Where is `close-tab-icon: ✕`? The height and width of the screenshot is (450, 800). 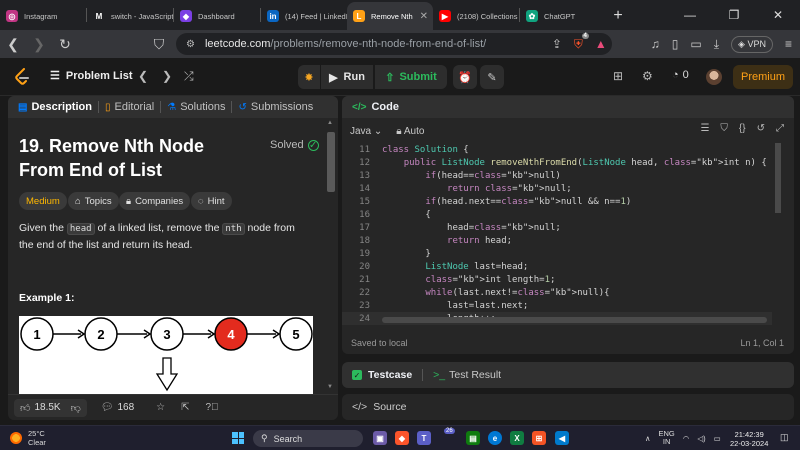 close-tab-icon: ✕ is located at coordinates (424, 16).